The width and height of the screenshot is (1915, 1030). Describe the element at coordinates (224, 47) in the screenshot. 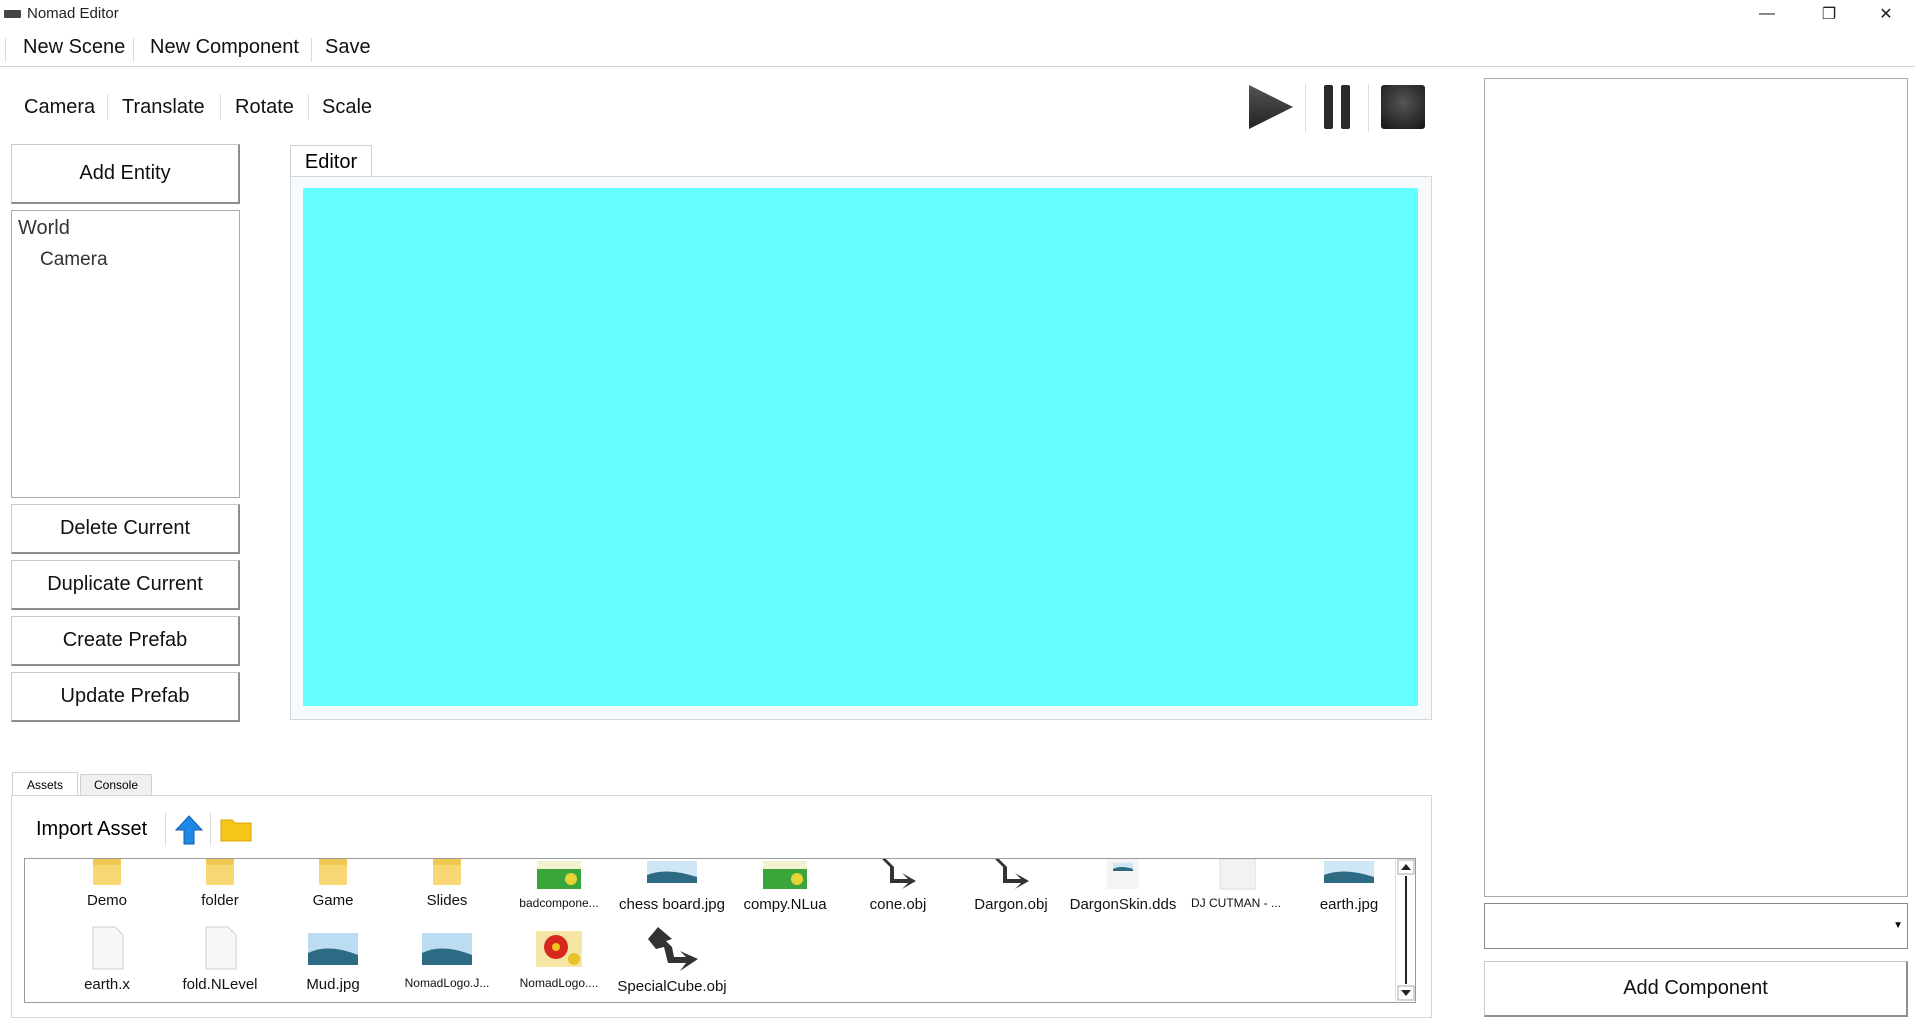

I see `menu-new-component: New Component` at that location.